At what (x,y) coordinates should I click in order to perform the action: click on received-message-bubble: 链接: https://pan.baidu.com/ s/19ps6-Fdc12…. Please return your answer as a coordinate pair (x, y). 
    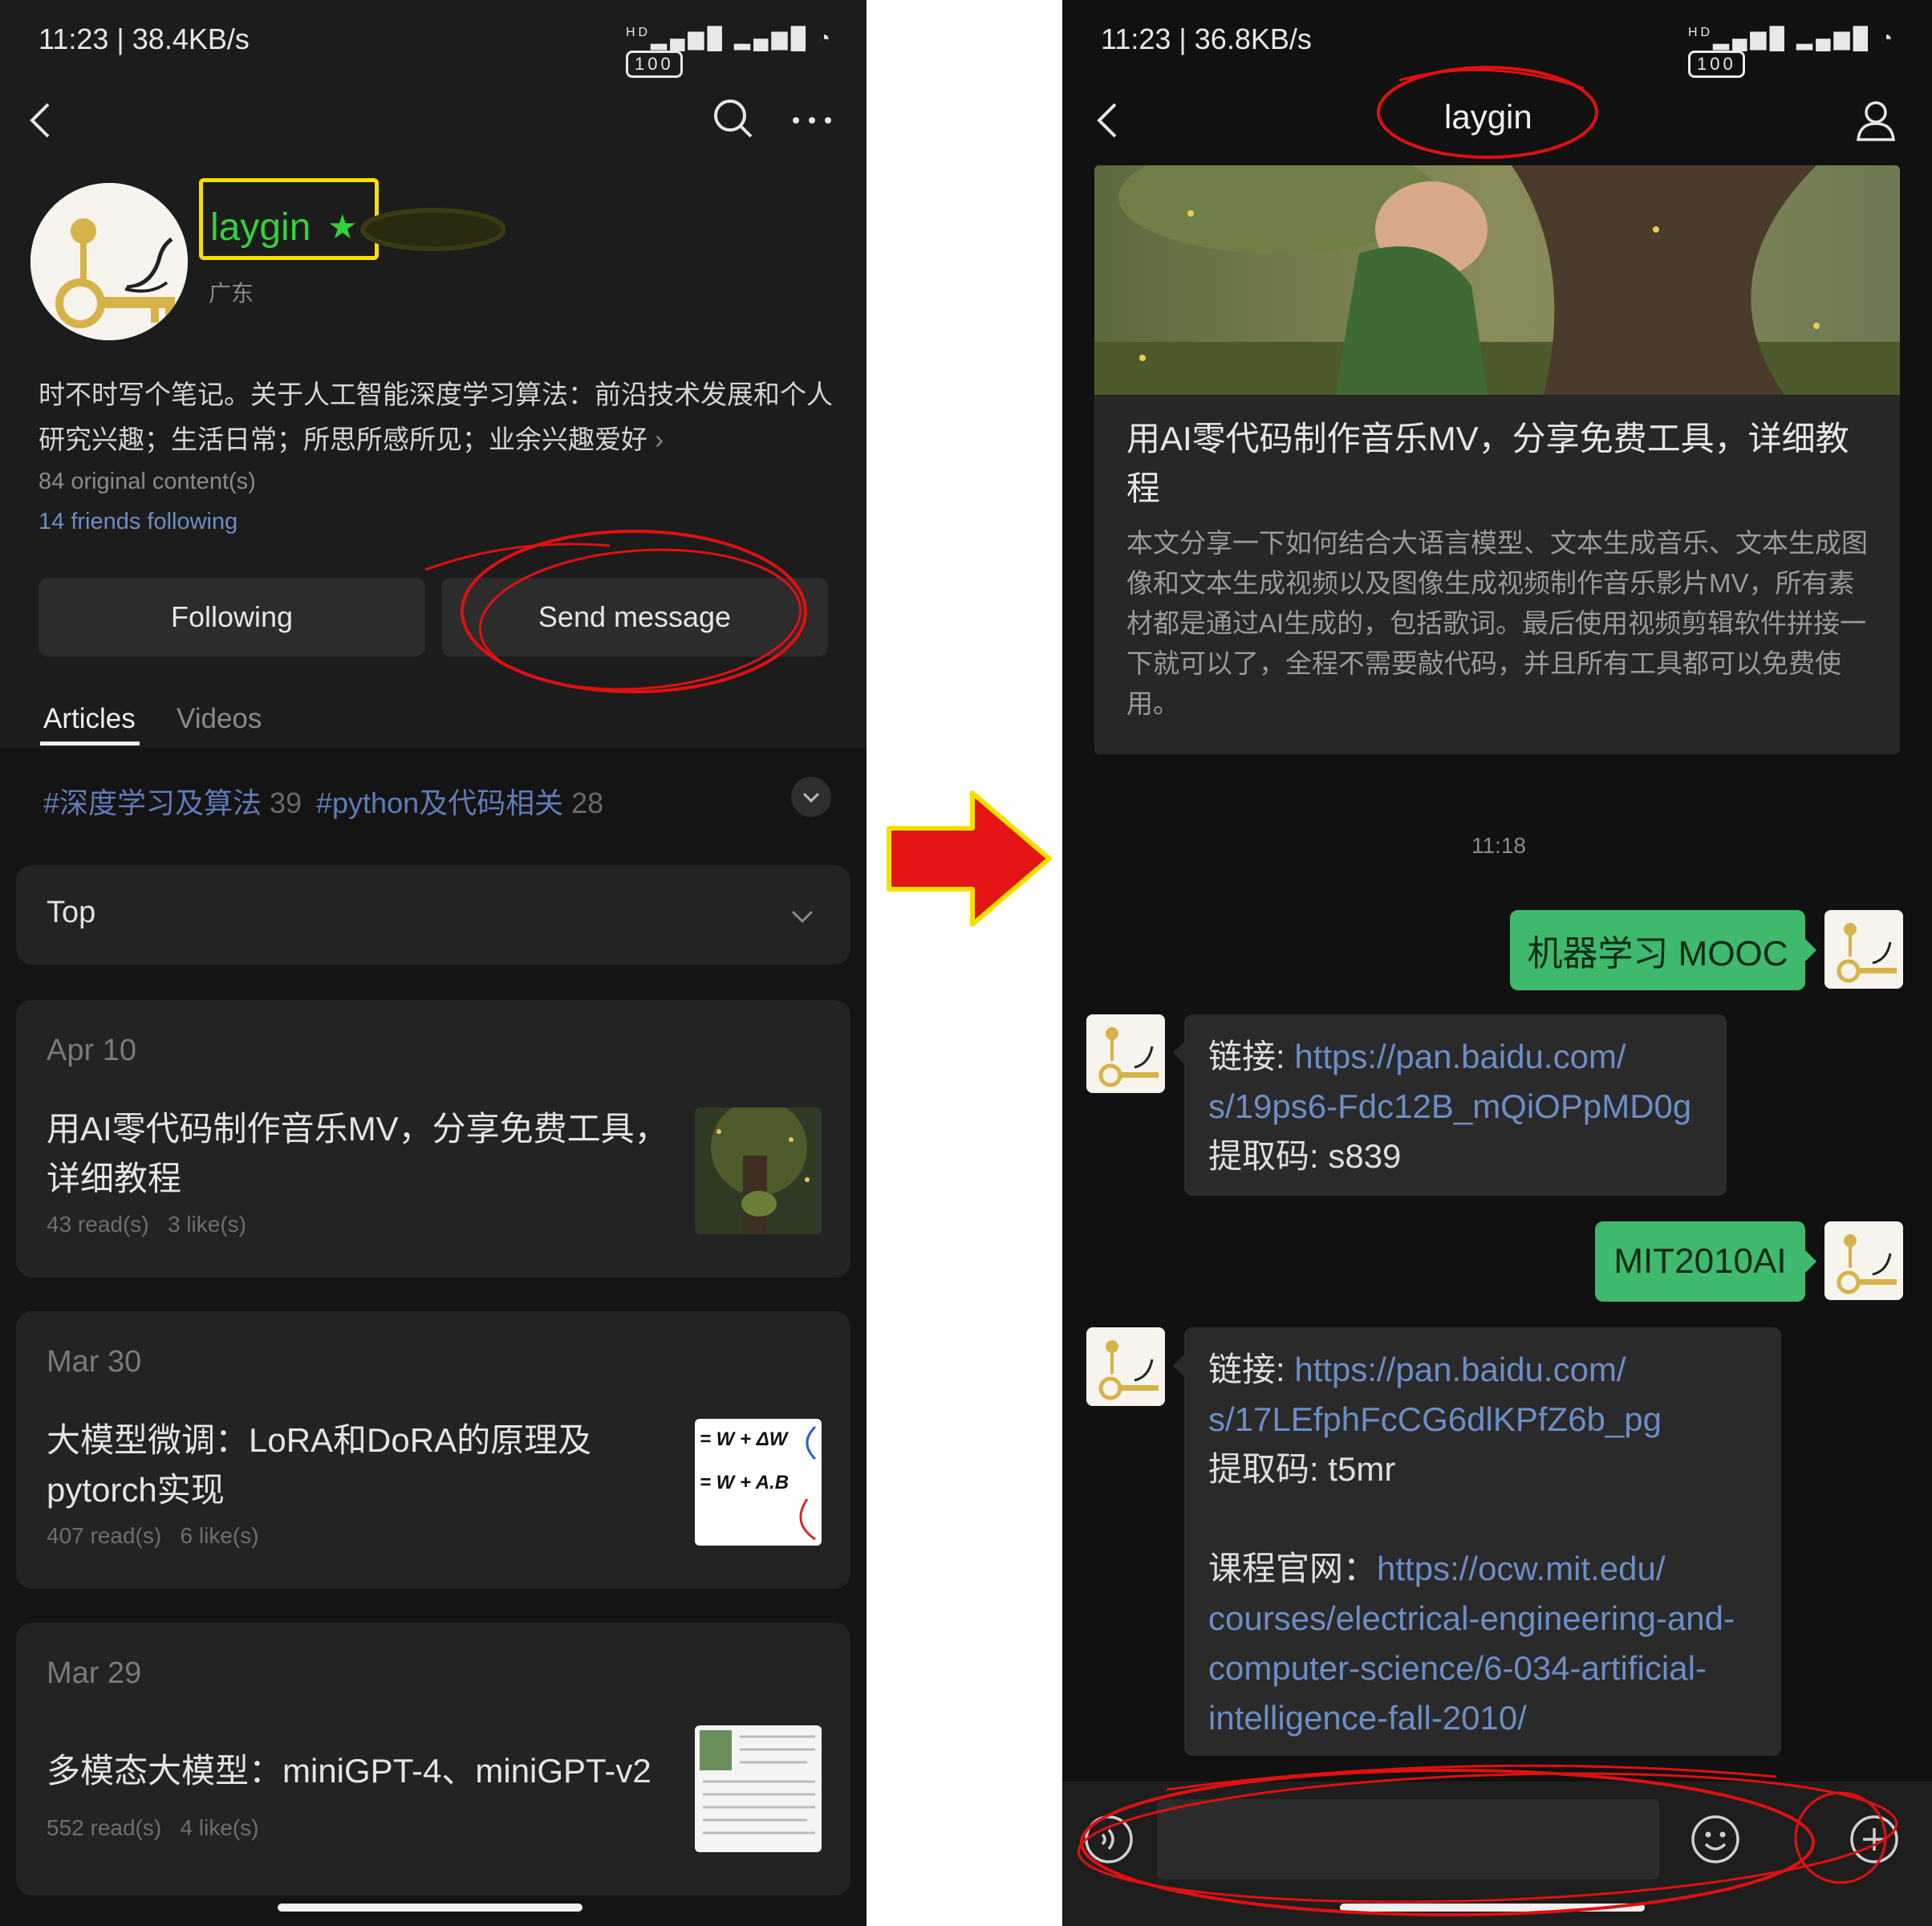
    Looking at the image, I should click on (1455, 1105).